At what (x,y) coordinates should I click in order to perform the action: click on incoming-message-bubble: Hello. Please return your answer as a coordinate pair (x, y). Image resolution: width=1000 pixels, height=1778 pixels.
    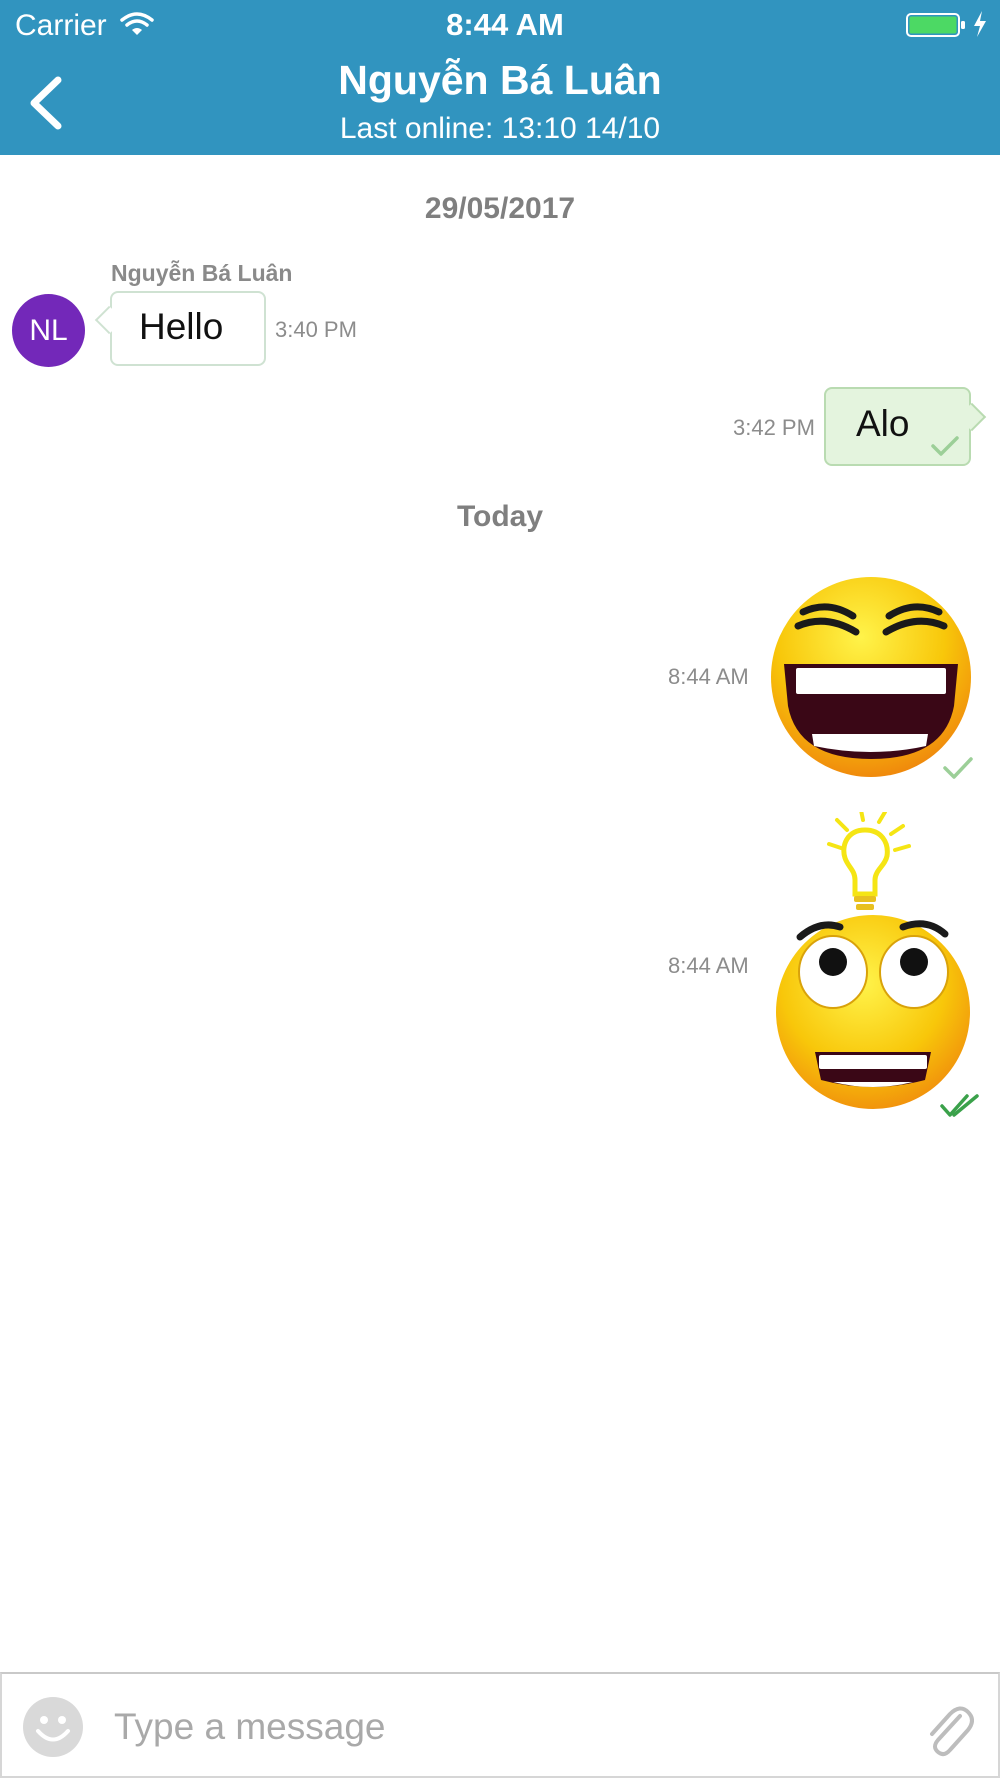
    Looking at the image, I should click on (180, 328).